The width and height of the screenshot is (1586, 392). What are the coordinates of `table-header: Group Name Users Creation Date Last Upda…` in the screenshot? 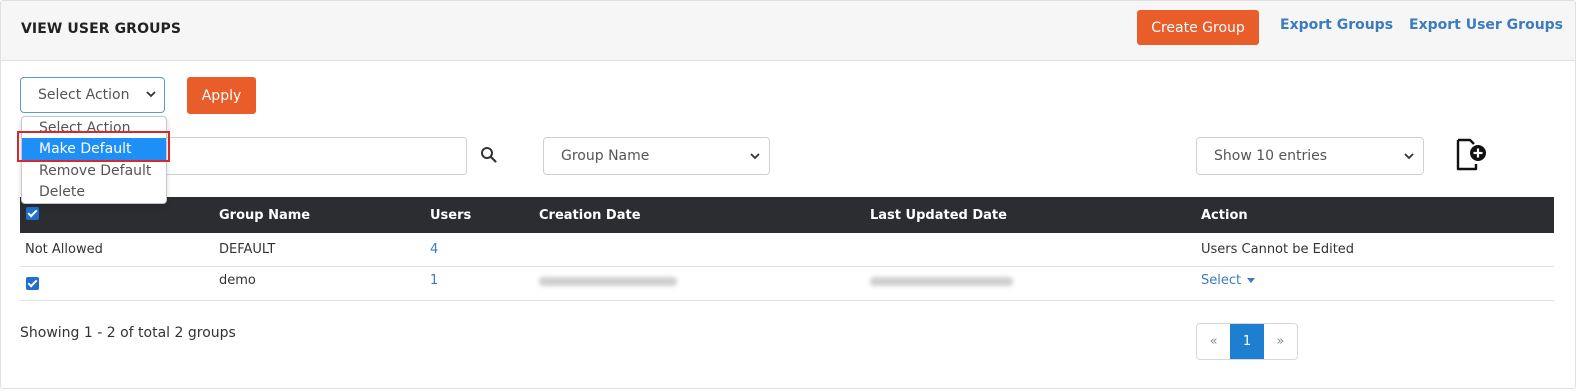 It's located at (787, 215).